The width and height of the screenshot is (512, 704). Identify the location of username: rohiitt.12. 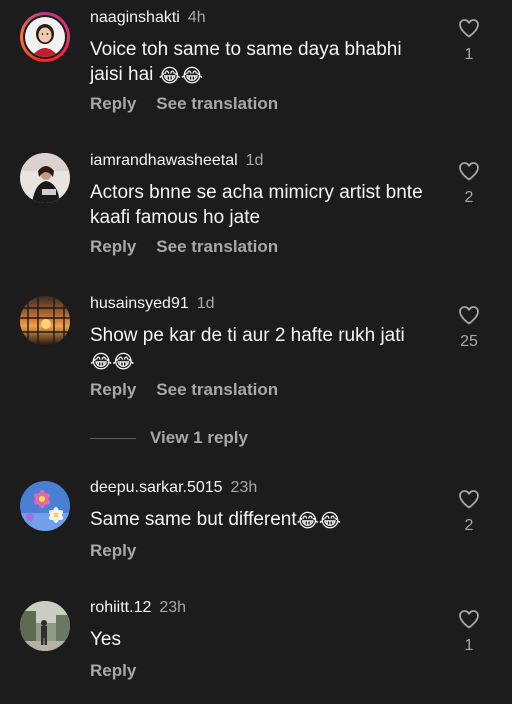
(120, 607).